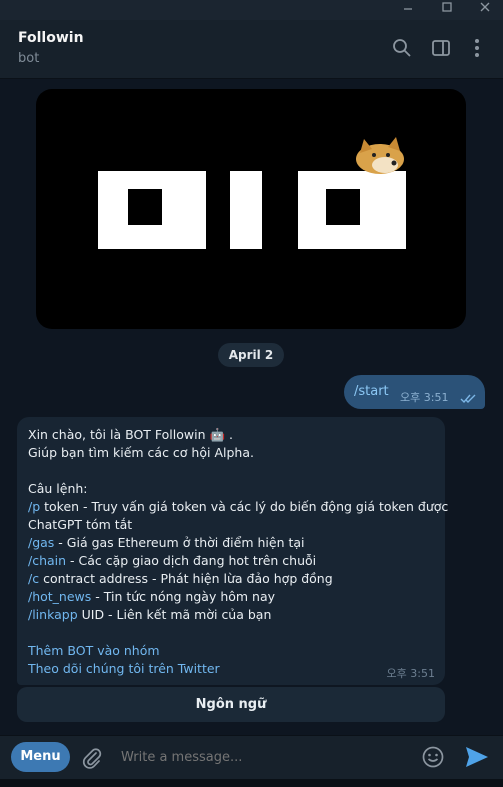  I want to click on search-icon, so click(402, 48).